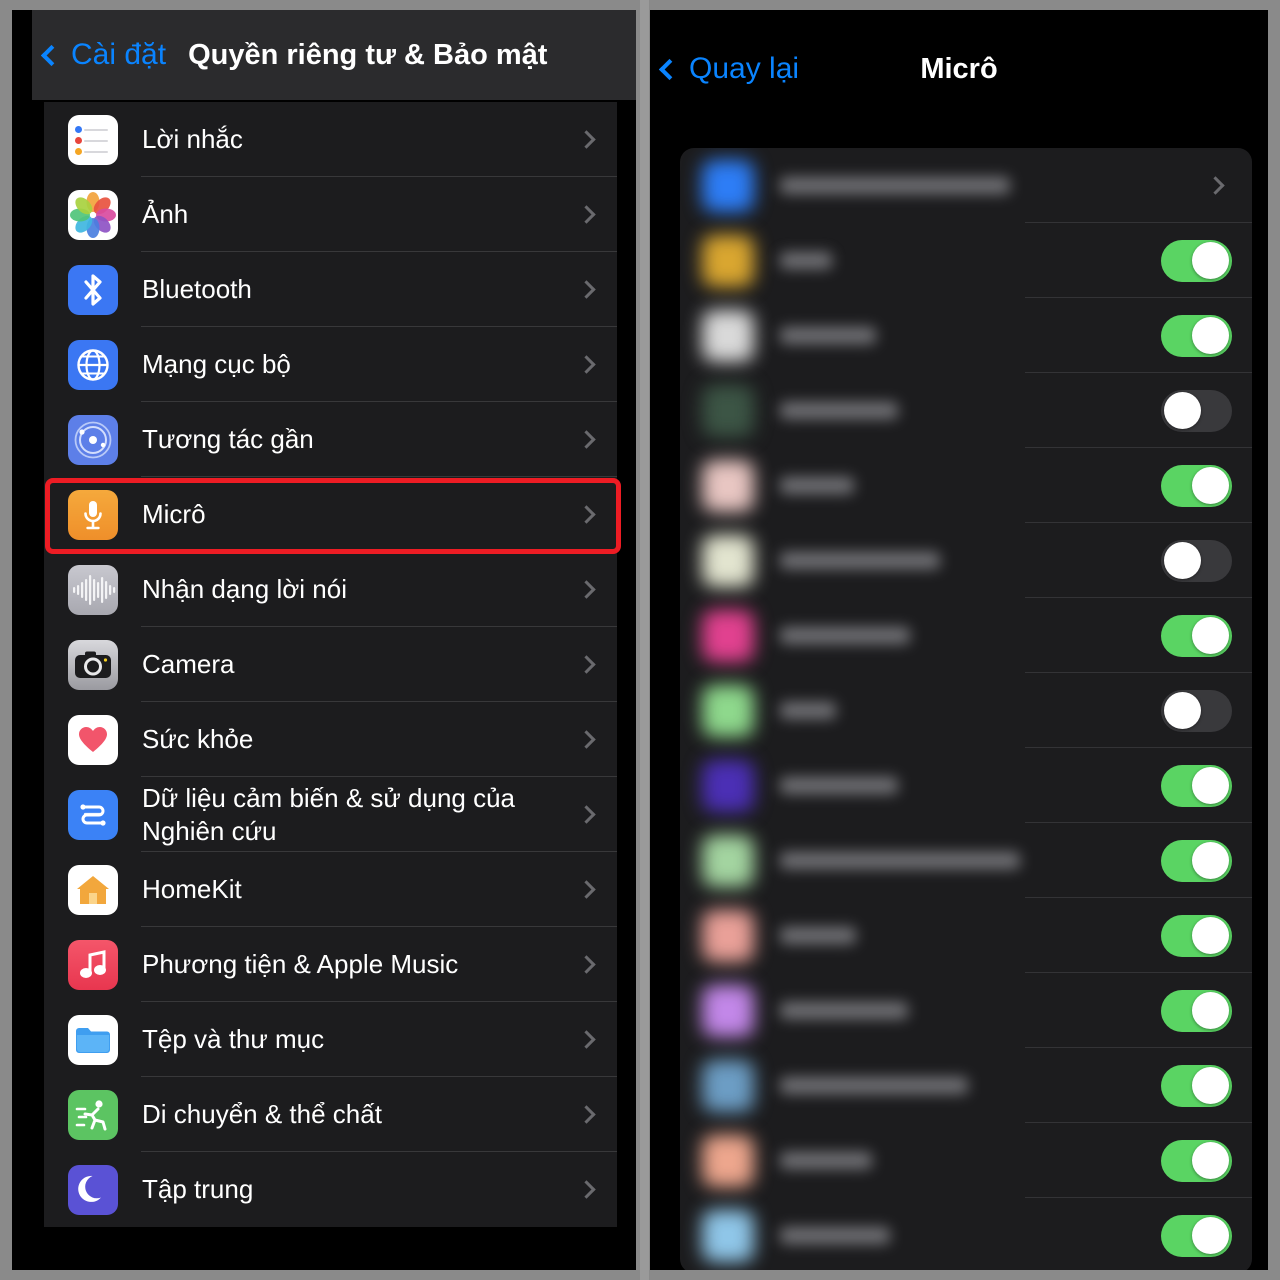 The image size is (1280, 1280). Describe the element at coordinates (93, 589) in the screenshot. I see `waveform-icon` at that location.